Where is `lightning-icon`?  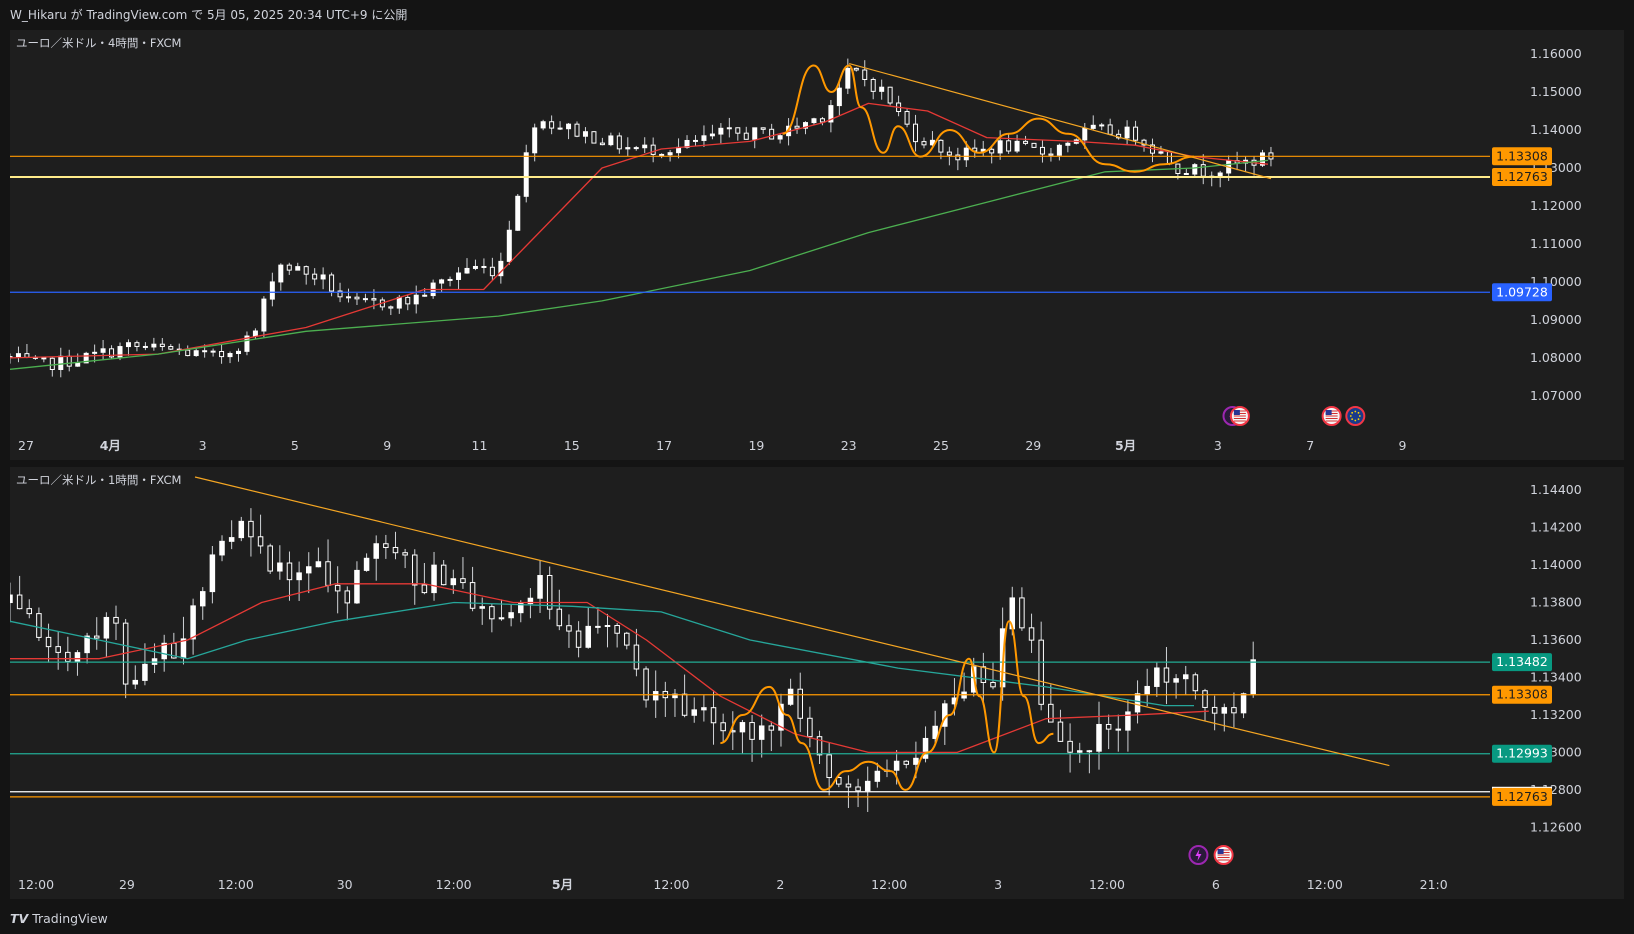
lightning-icon is located at coordinates (1198, 855).